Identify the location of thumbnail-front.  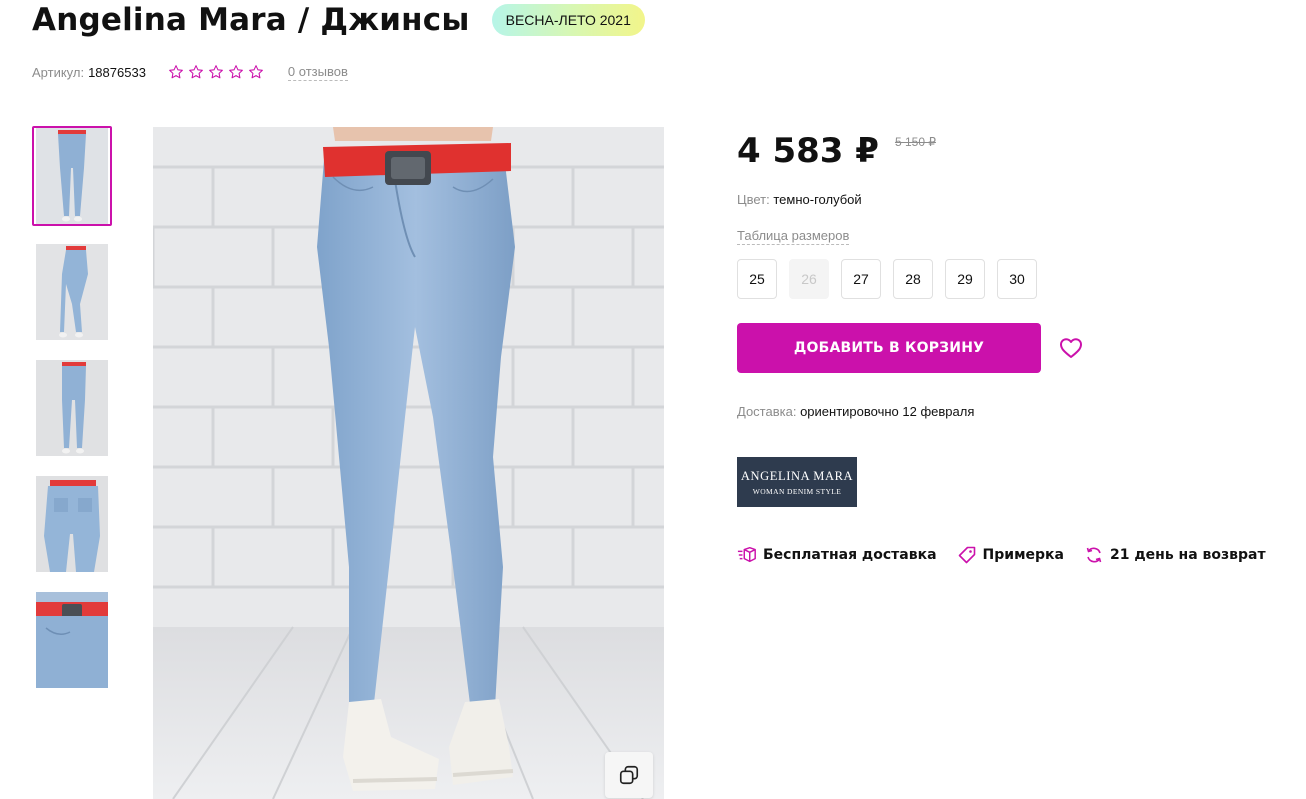
(72, 176).